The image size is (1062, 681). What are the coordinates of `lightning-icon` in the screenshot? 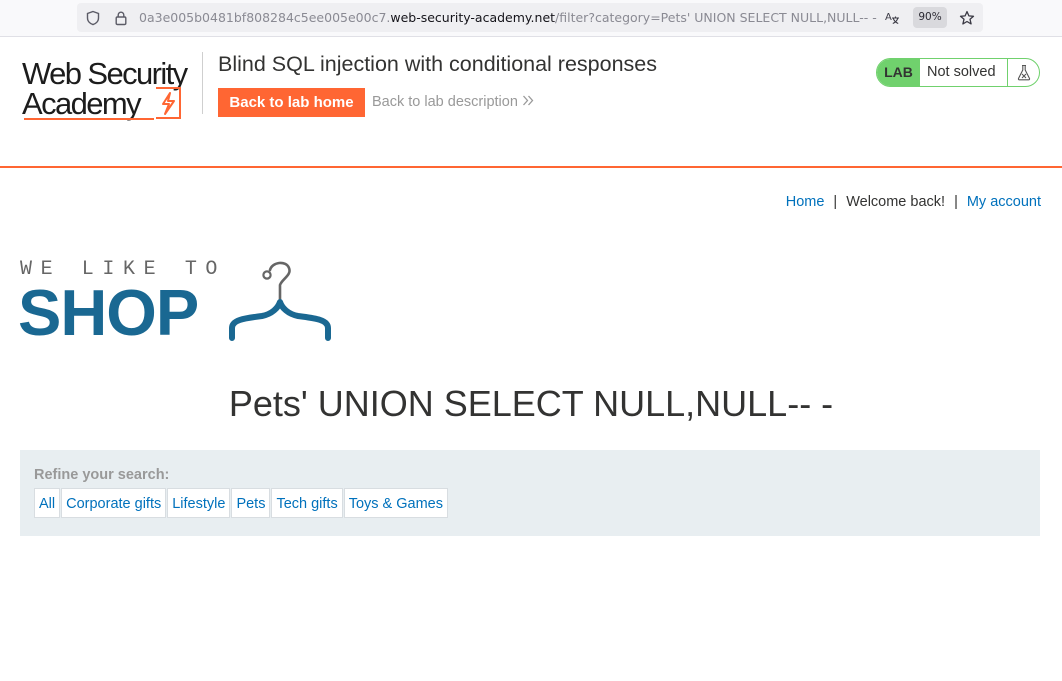 It's located at (168, 103).